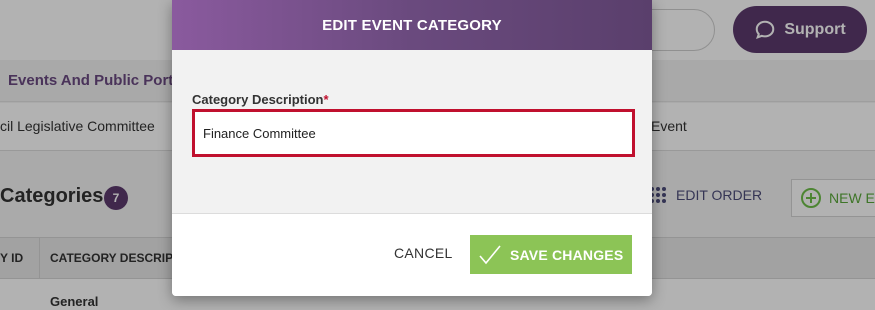 The image size is (875, 310). I want to click on dialog-title: EDIT EVENT CATEGORY, so click(412, 25).